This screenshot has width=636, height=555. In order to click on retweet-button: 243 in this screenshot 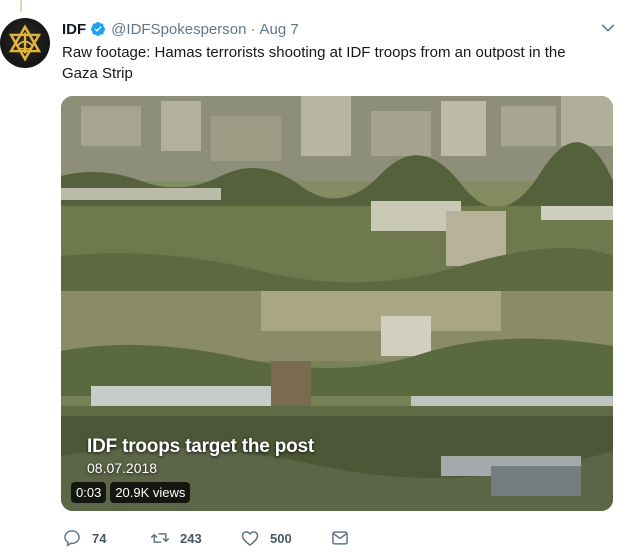, I will do `click(195, 538)`.